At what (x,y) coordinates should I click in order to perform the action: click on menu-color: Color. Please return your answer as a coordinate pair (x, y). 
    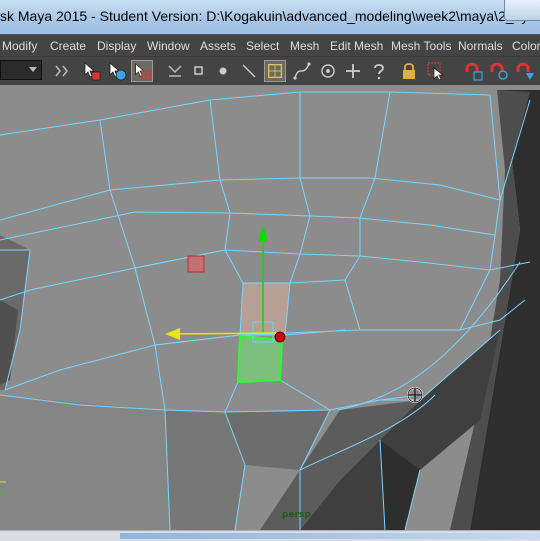
    Looking at the image, I should click on (526, 46).